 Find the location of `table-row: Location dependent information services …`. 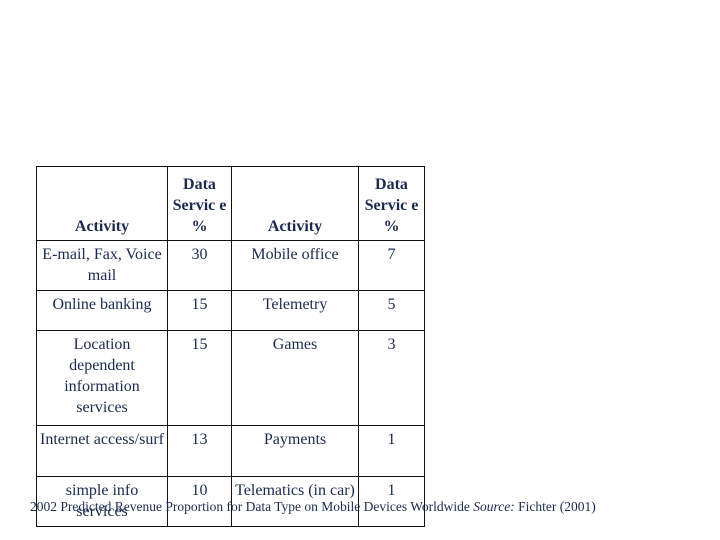

table-row: Location dependent information services … is located at coordinates (230, 378).